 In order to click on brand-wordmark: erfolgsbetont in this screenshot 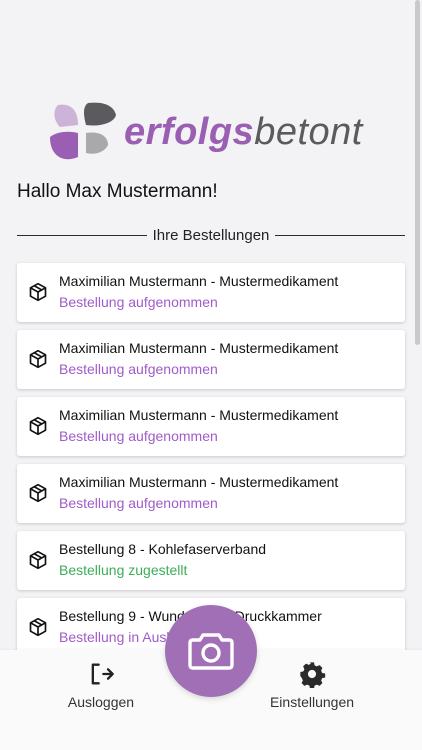, I will do `click(243, 132)`.